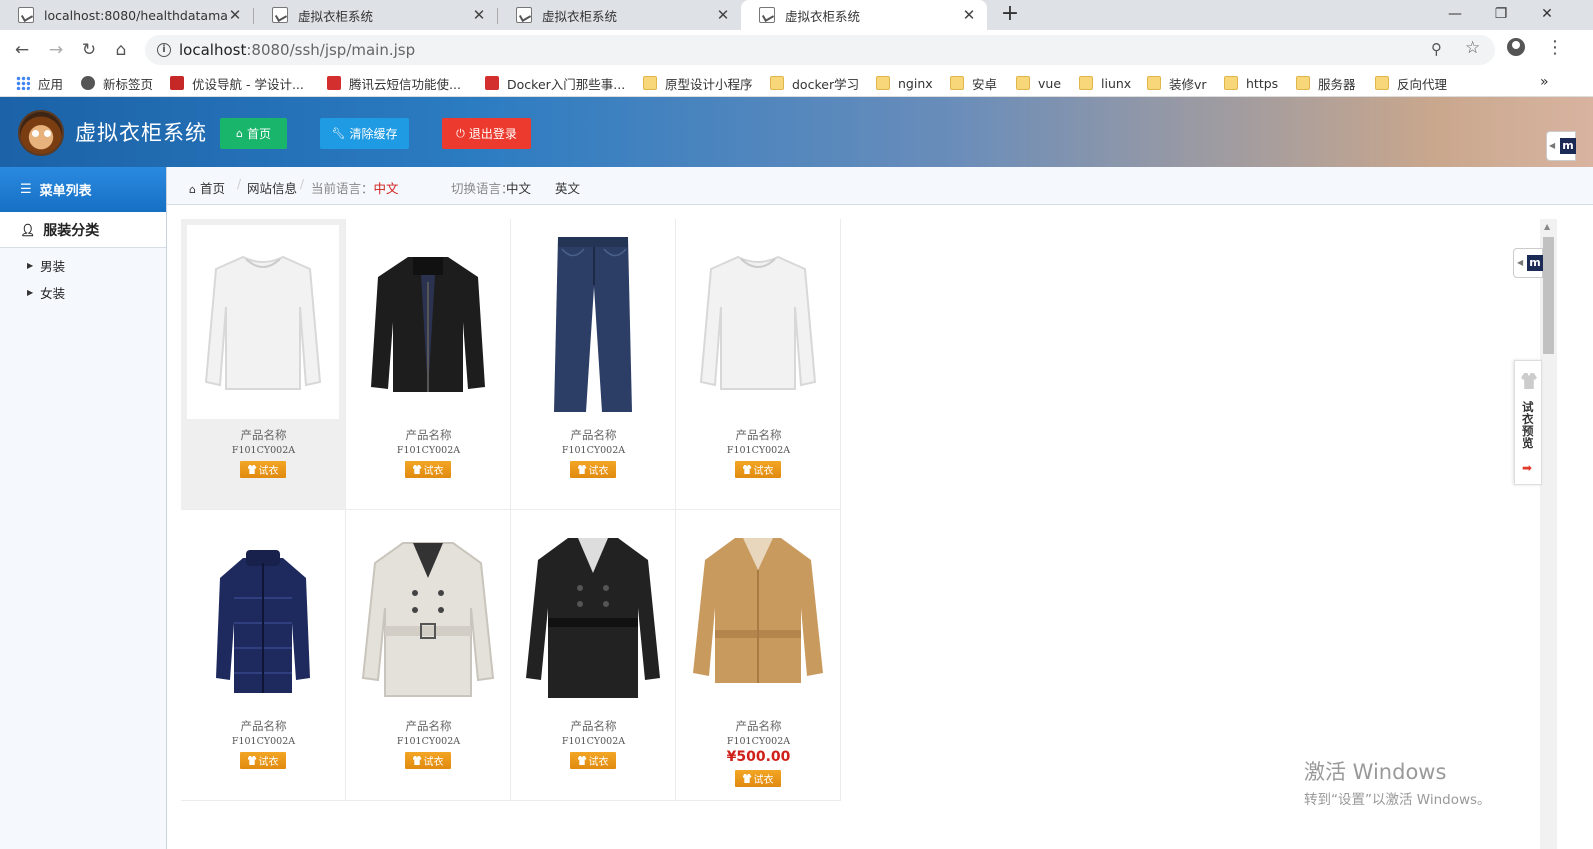 The width and height of the screenshot is (1593, 849). Describe the element at coordinates (1411, 83) in the screenshot. I see `bookmark-item: 反向代理` at that location.